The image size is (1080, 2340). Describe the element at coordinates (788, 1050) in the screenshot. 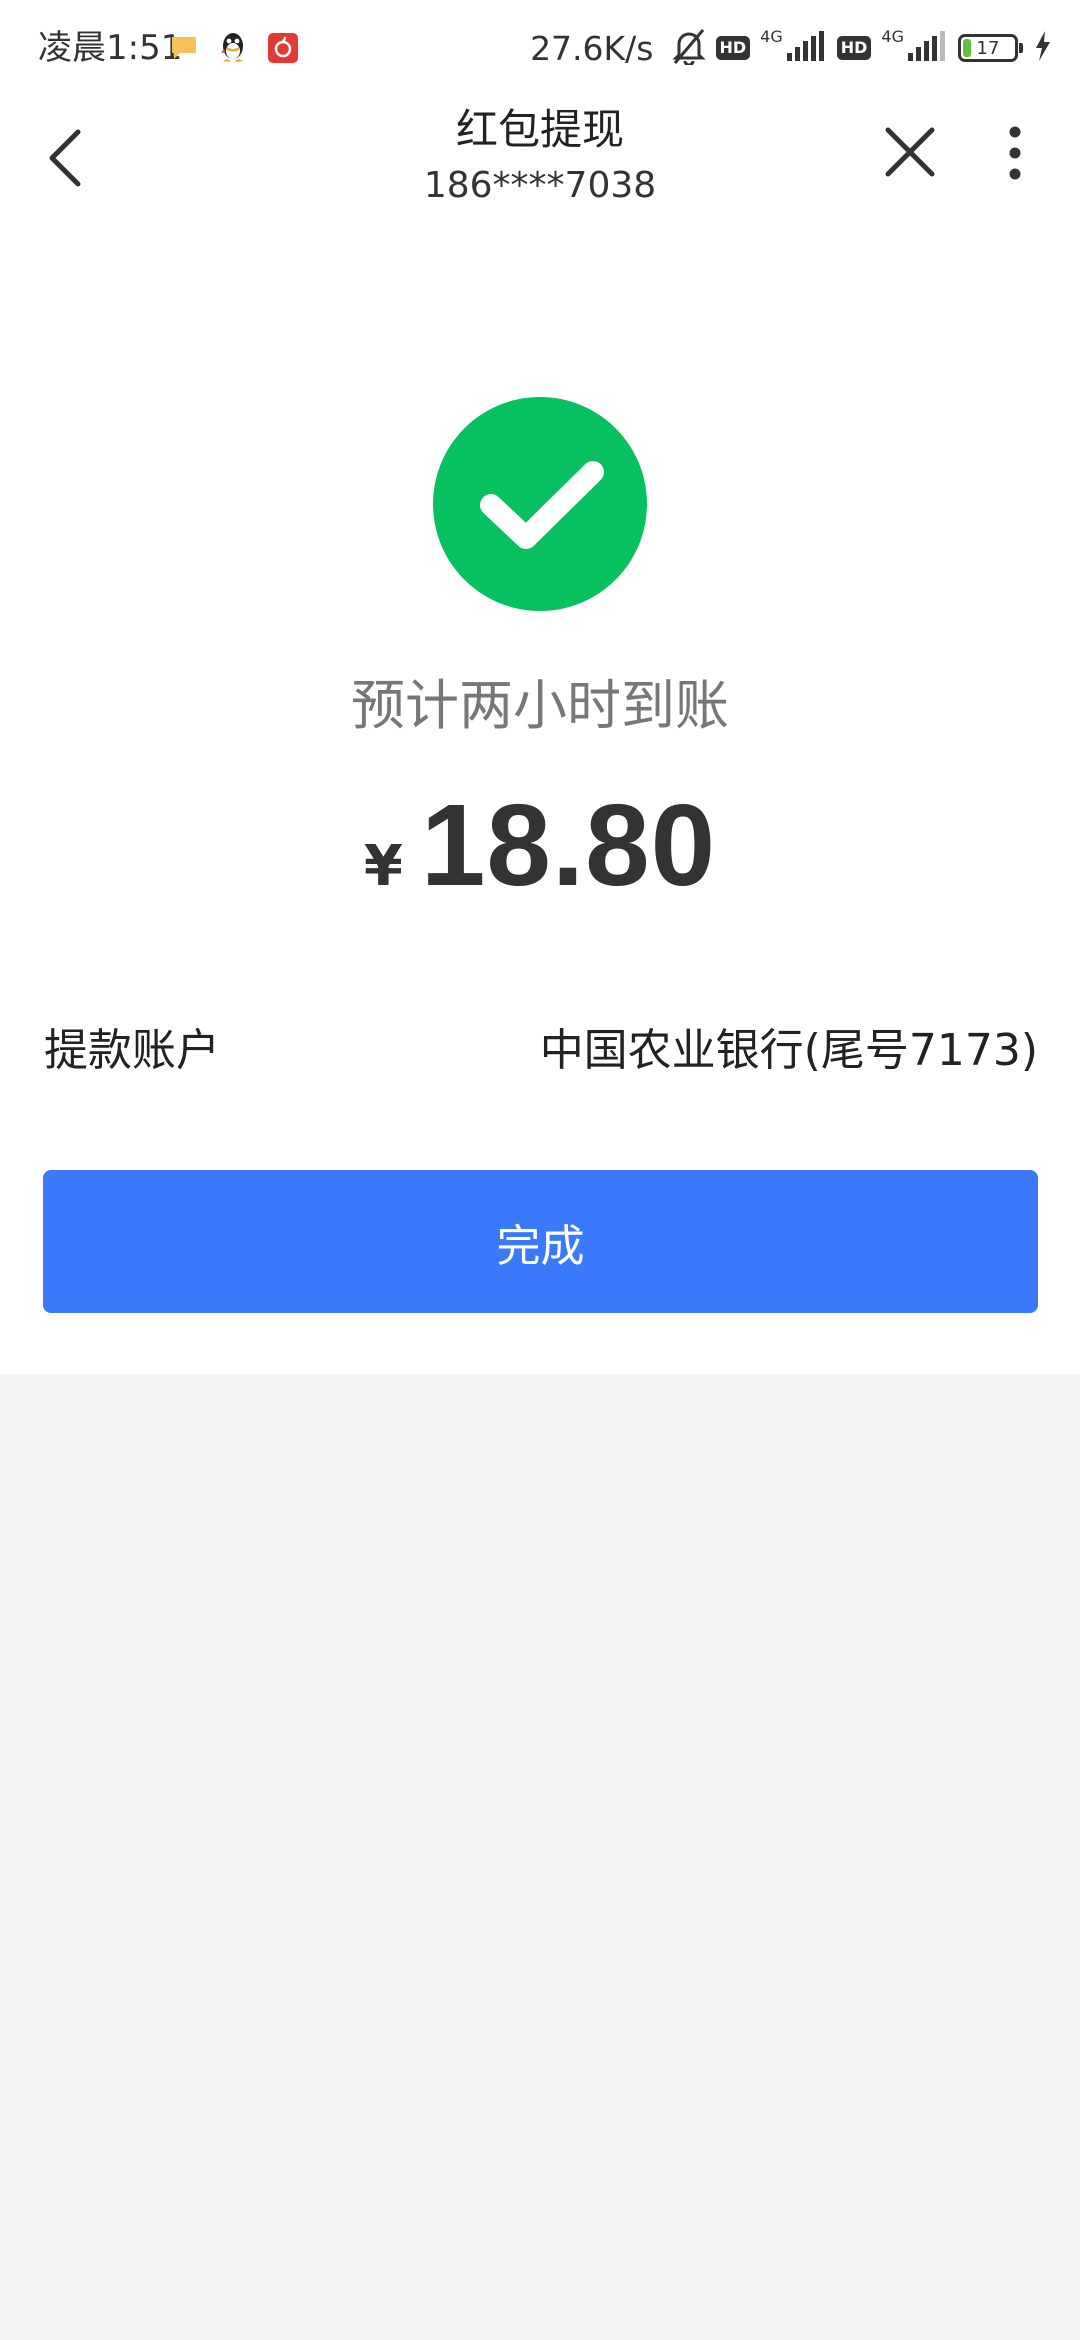

I see `account-value: 中国农业银行(尾号7173)` at that location.